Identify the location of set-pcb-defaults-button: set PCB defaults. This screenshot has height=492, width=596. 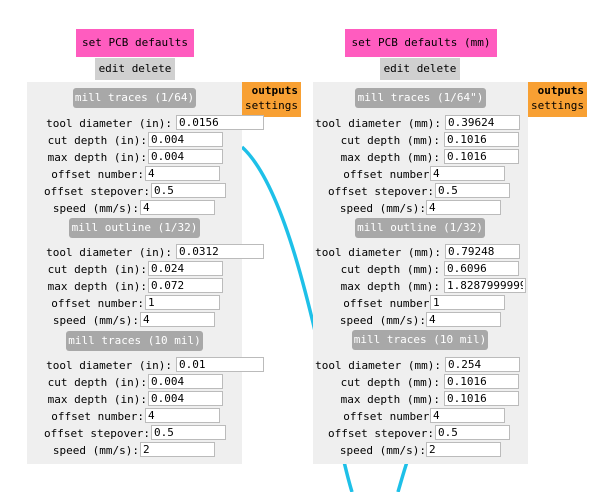
(135, 43).